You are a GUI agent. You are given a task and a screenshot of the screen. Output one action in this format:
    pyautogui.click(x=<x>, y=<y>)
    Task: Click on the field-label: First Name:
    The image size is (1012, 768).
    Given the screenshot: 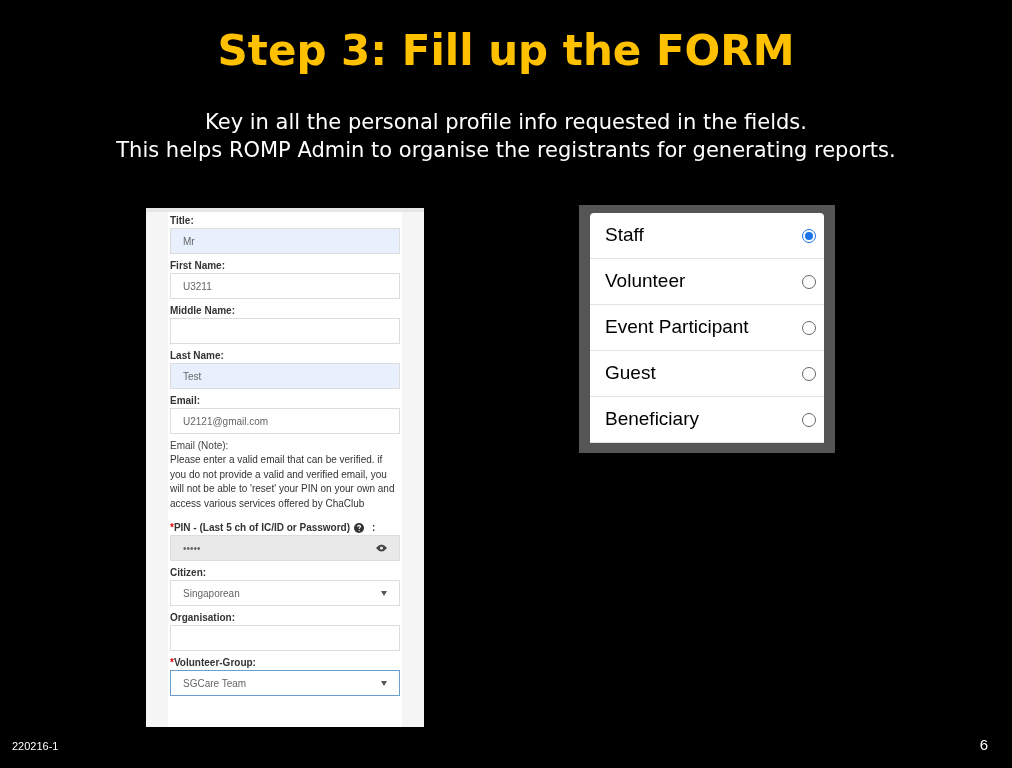 What is the action you would take?
    pyautogui.click(x=197, y=265)
    